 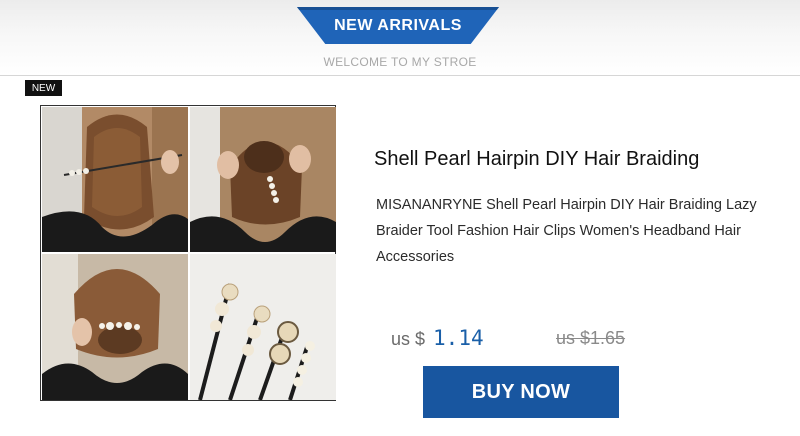 I want to click on price-value: 1.14, so click(x=458, y=338).